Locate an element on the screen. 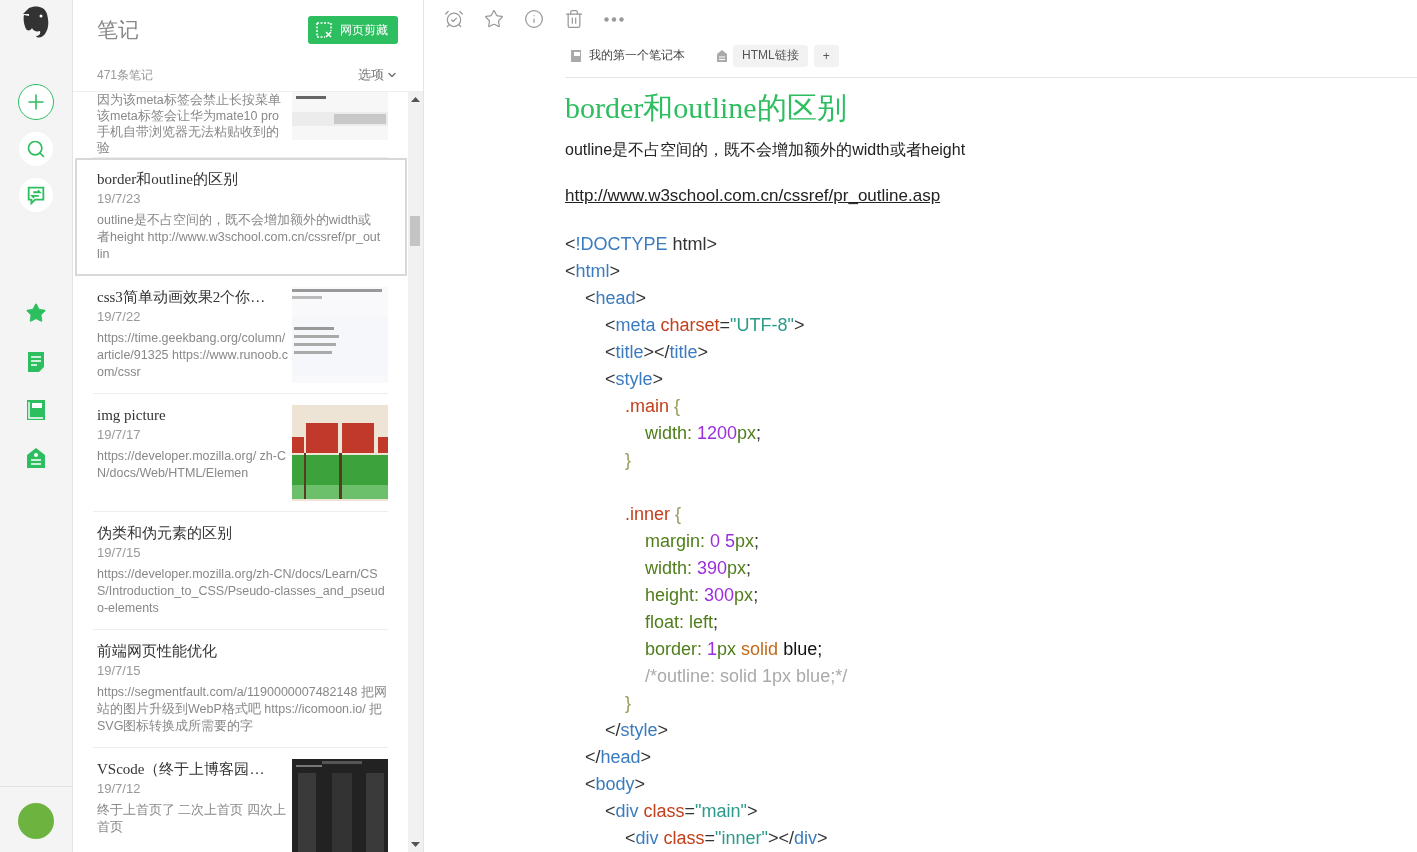 The width and height of the screenshot is (1417, 852). scroll-thumb is located at coordinates (415, 231).